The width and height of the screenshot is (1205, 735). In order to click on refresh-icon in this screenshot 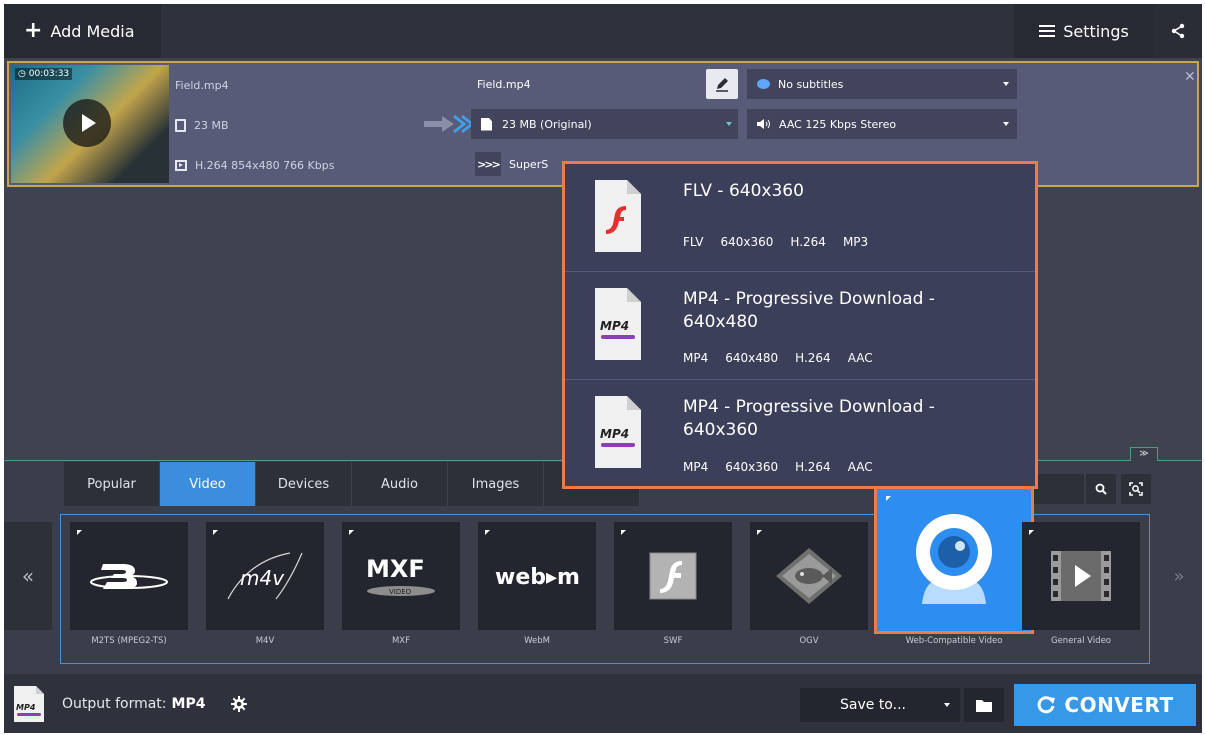, I will do `click(1047, 705)`.